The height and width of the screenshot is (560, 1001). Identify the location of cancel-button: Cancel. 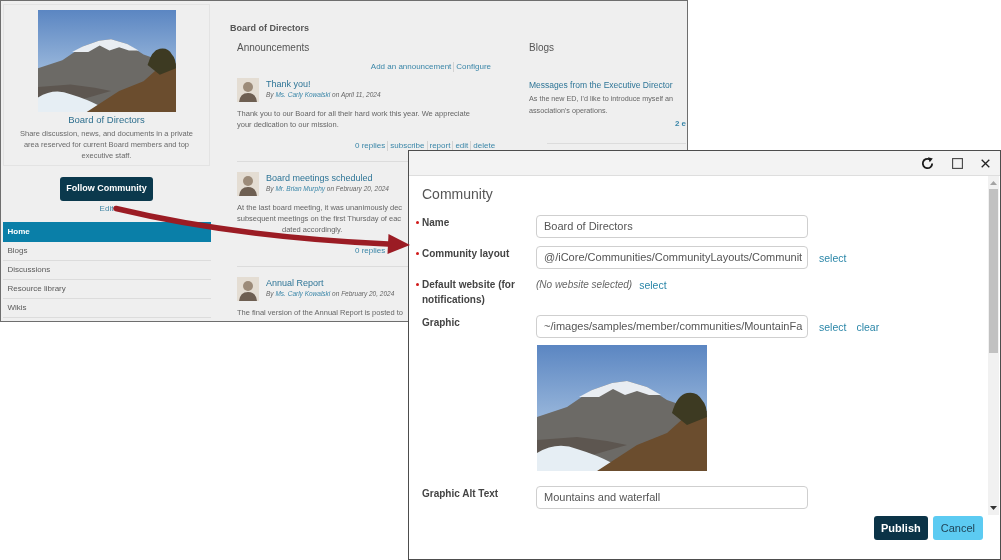
(957, 528).